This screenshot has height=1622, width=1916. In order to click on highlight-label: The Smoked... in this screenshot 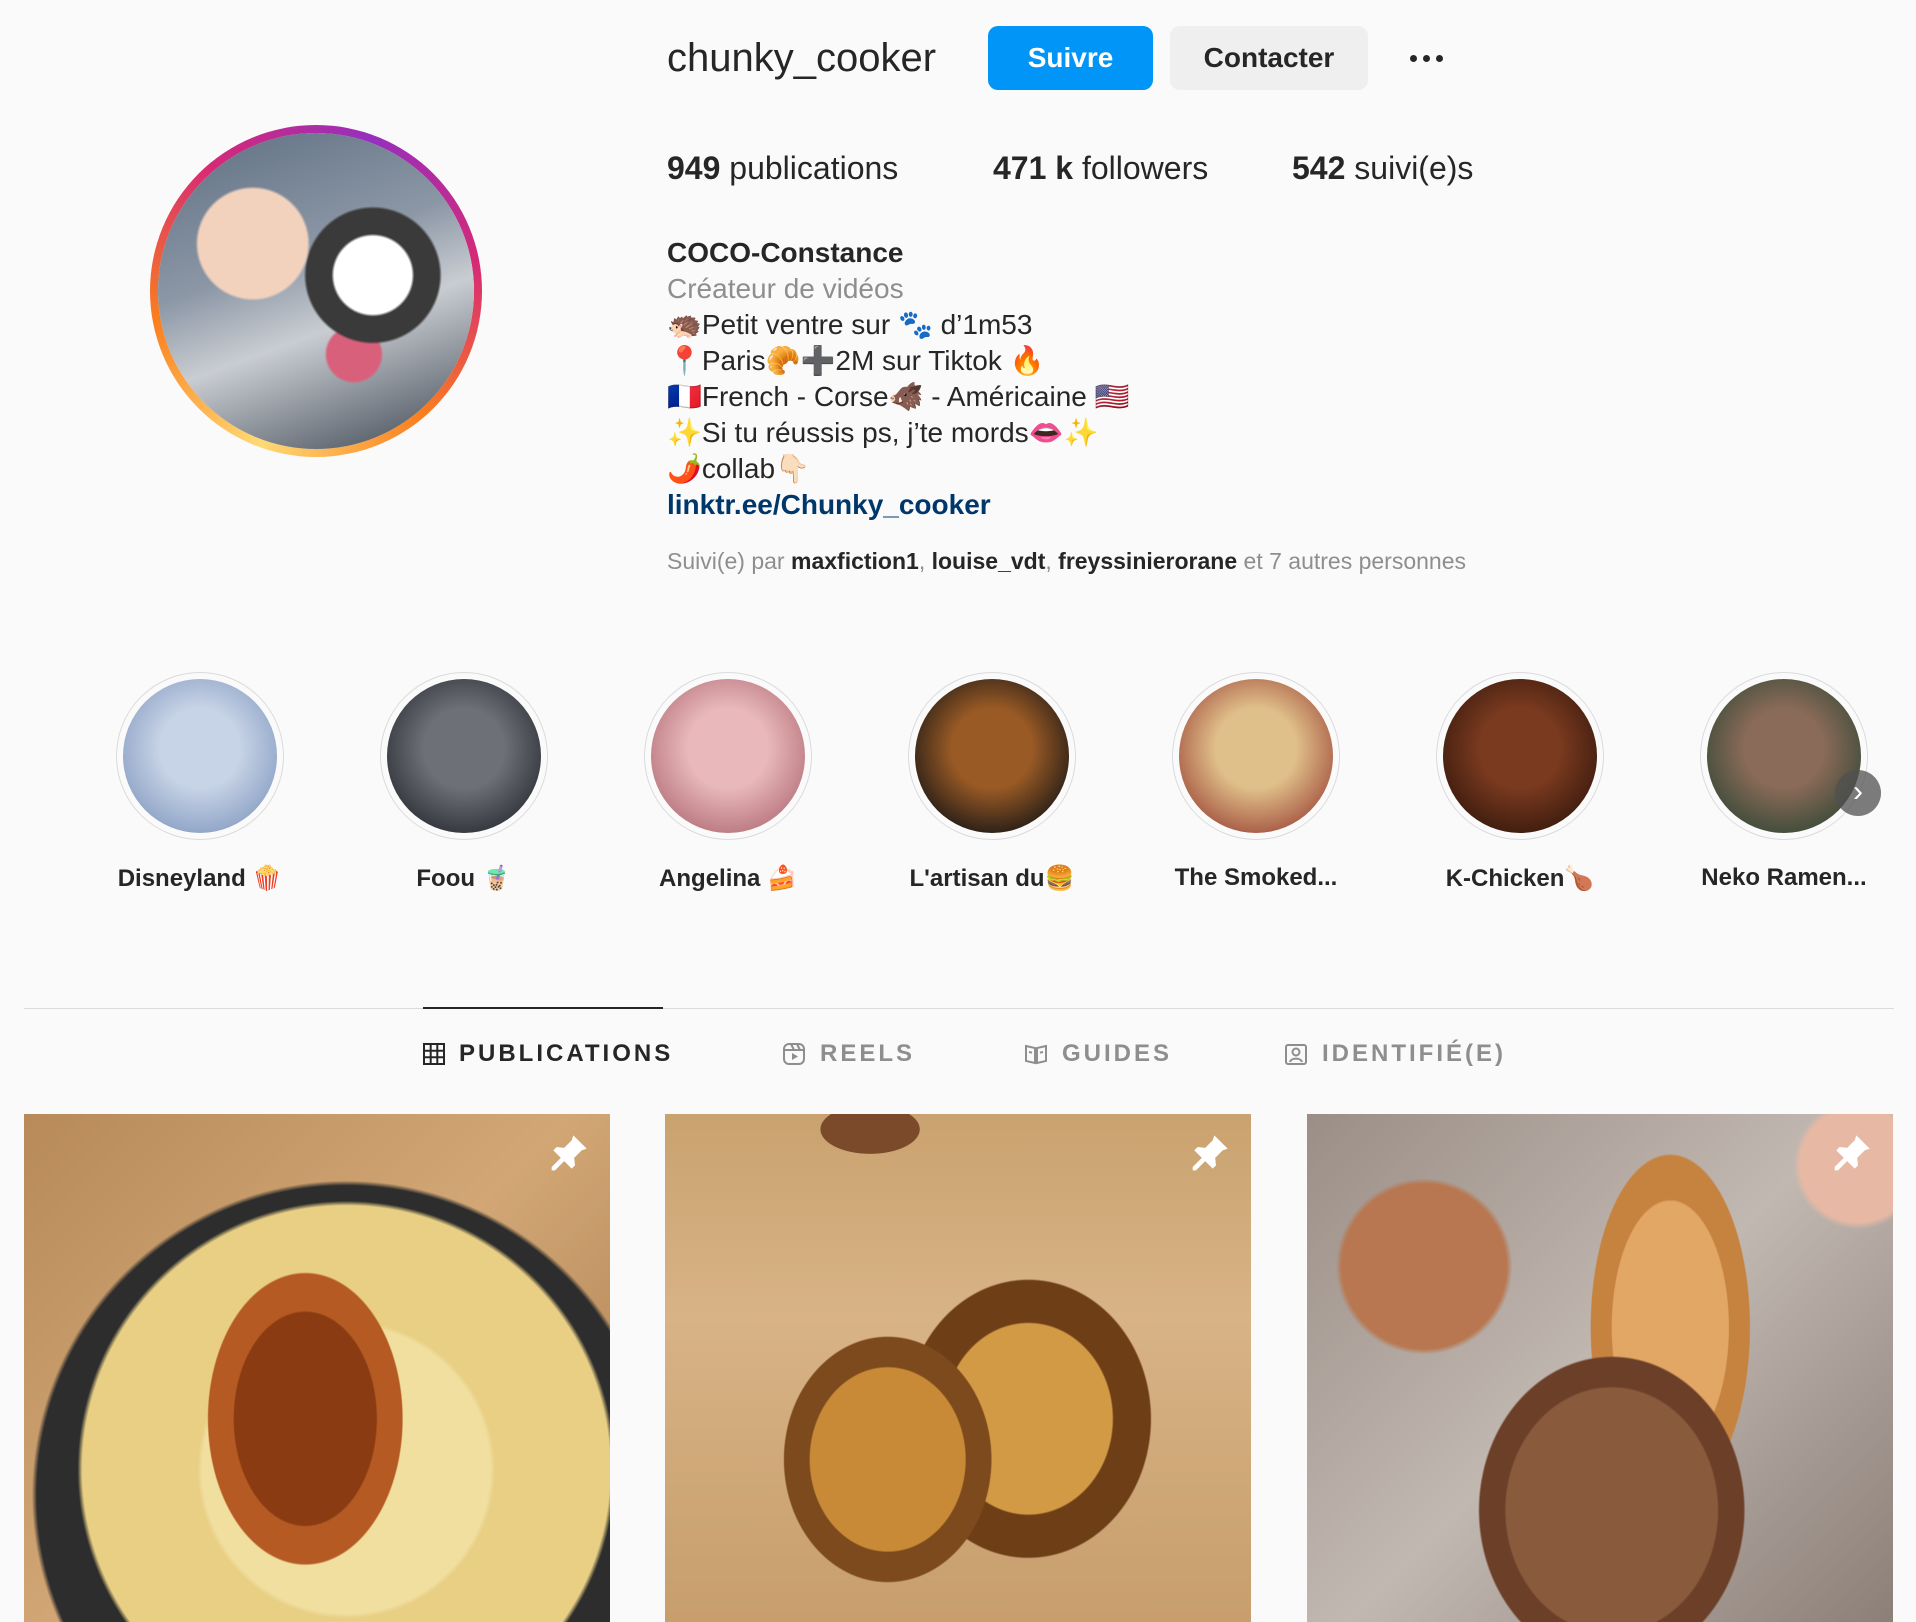, I will do `click(1256, 877)`.